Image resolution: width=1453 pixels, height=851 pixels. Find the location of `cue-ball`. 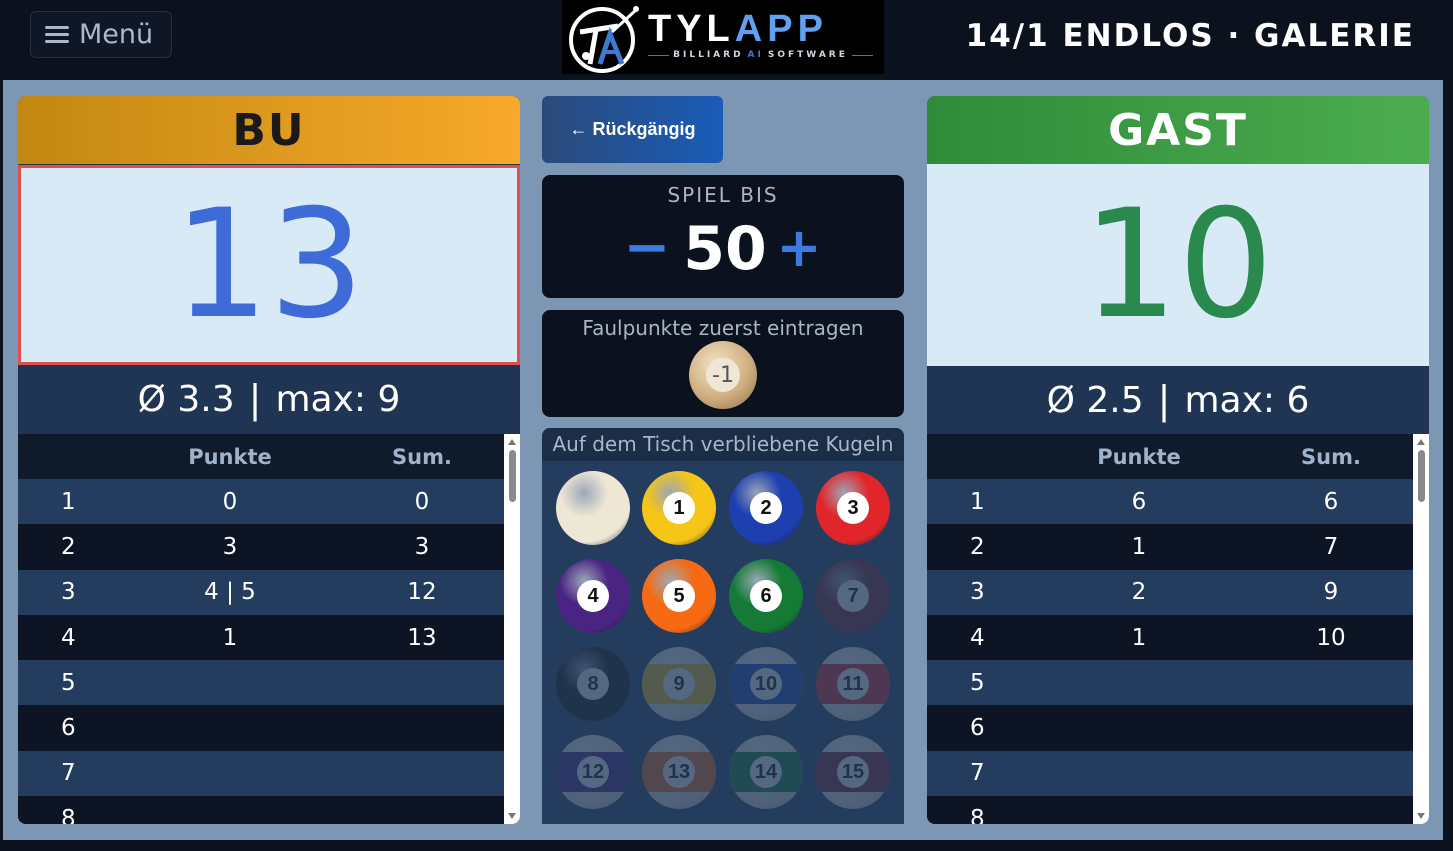

cue-ball is located at coordinates (593, 508).